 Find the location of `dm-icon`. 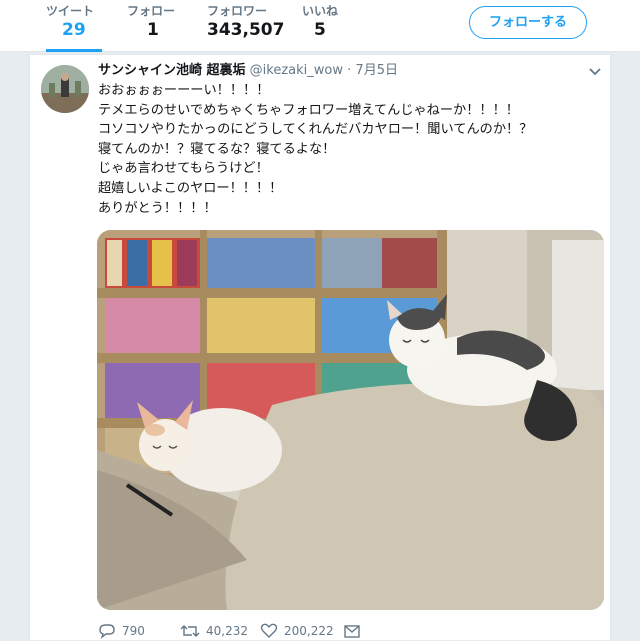

dm-icon is located at coordinates (352, 631).